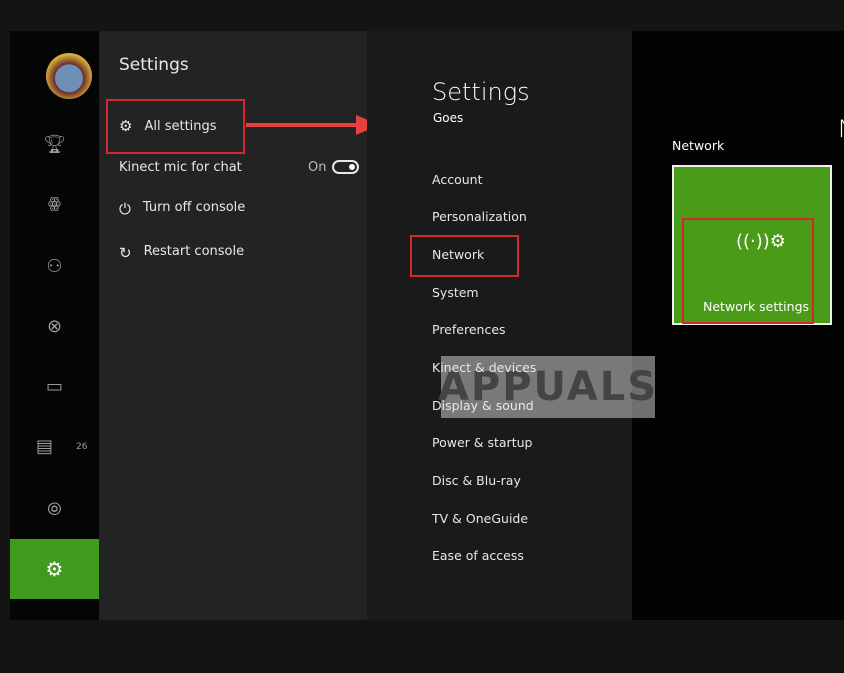  Describe the element at coordinates (483, 405) in the screenshot. I see `menu-display-sound: Display & sound` at that location.